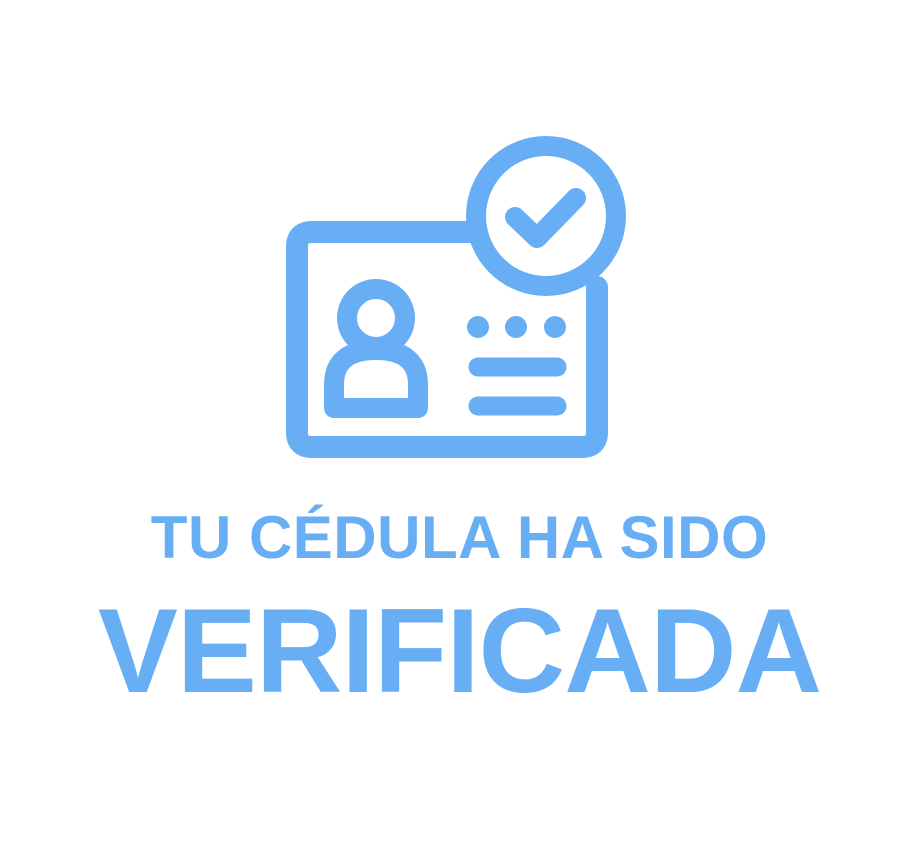 The height and width of the screenshot is (858, 919). I want to click on check-badge-icon, so click(546, 216).